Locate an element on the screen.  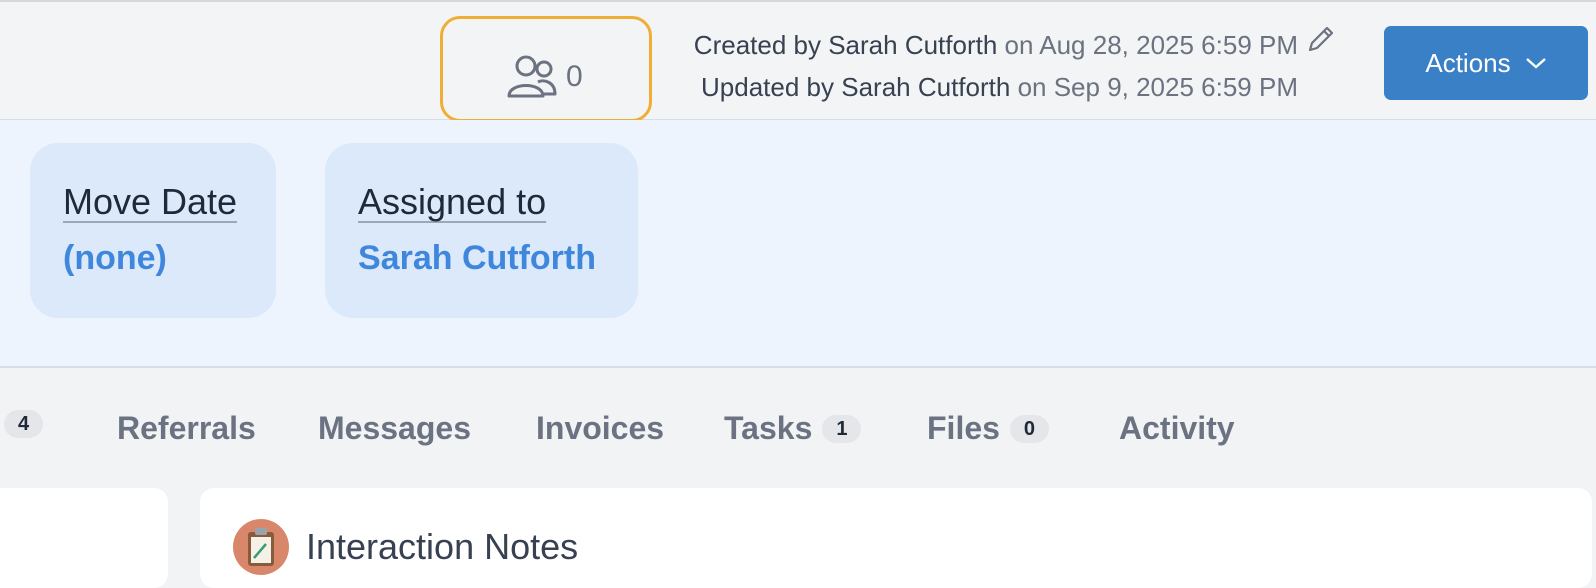
updated-by-name: Sarah Cutforth is located at coordinates (926, 87).